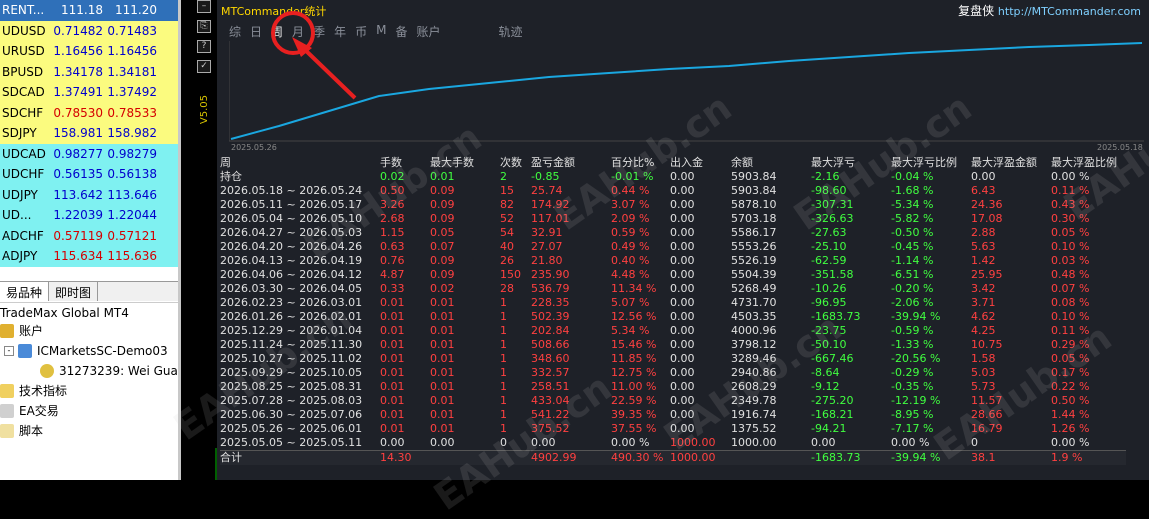 This screenshot has width=1149, height=519. What do you see at coordinates (428, 32) in the screenshot?
I see `period-tab: 账户` at bounding box center [428, 32].